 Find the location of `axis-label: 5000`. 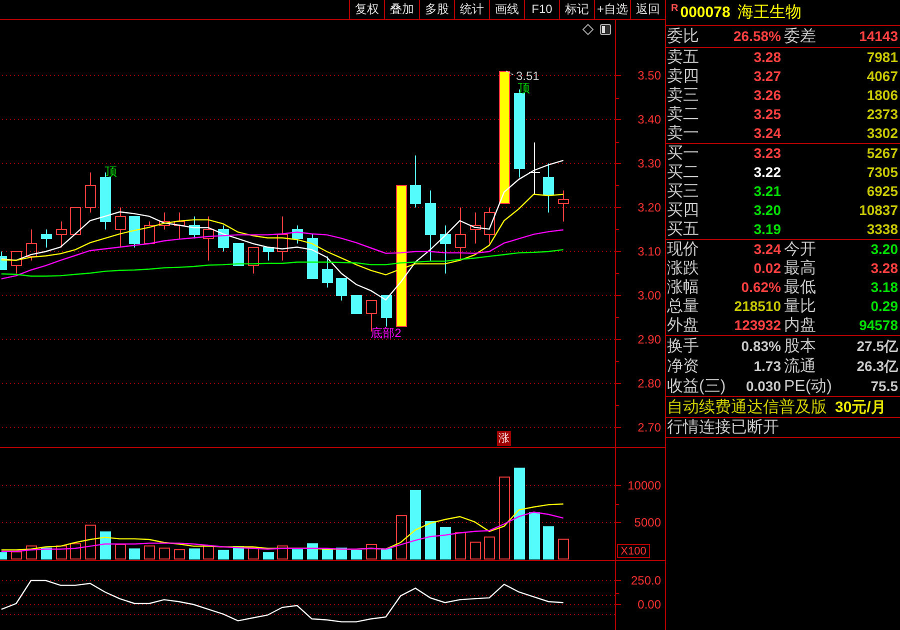

axis-label: 5000 is located at coordinates (647, 523).